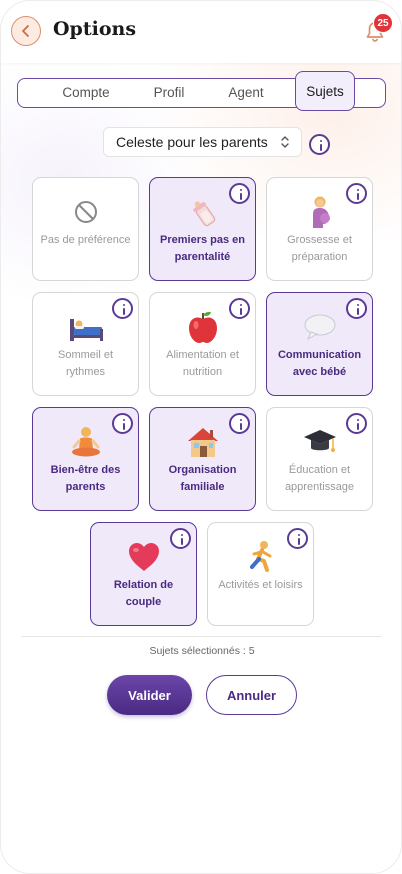 The image size is (402, 874). Describe the element at coordinates (85, 212) in the screenshot. I see `no-preference-icon` at that location.